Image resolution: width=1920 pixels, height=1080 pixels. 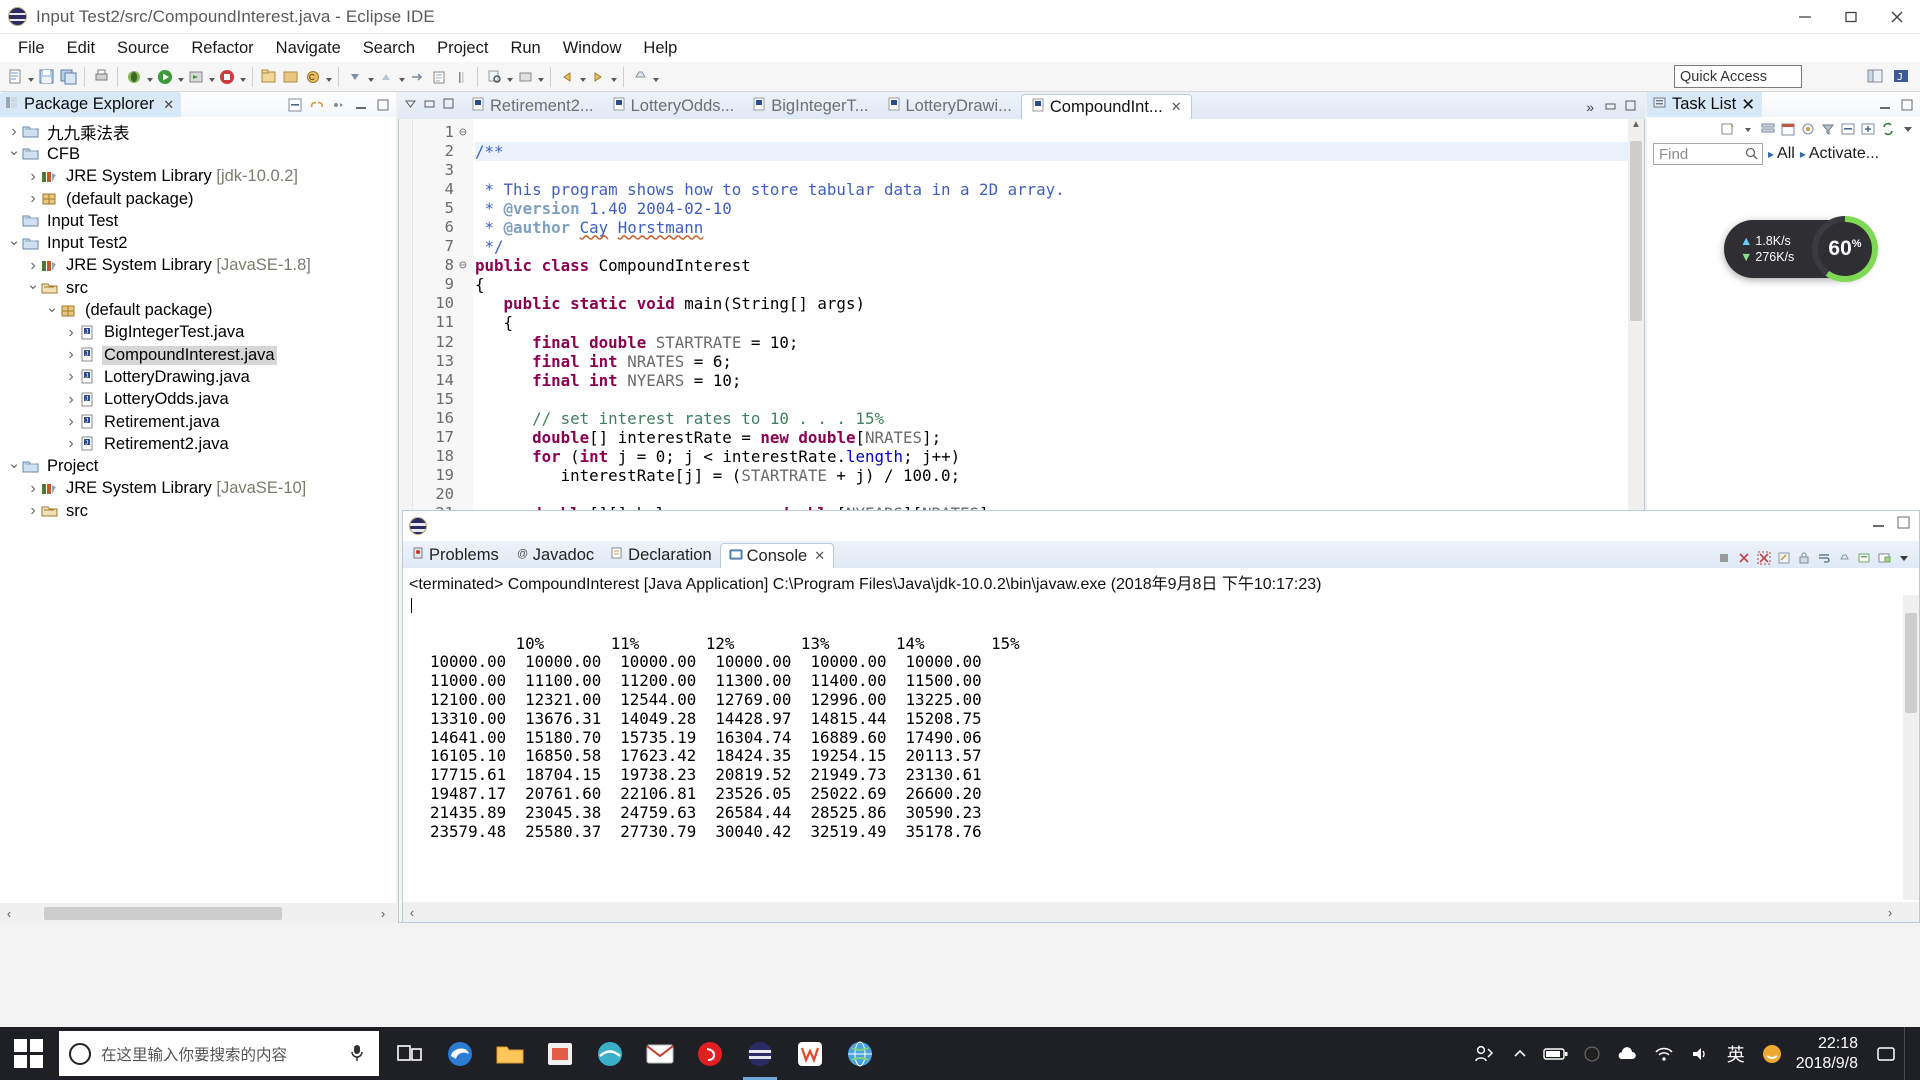 What do you see at coordinates (660, 48) in the screenshot?
I see `menu-help: Help` at bounding box center [660, 48].